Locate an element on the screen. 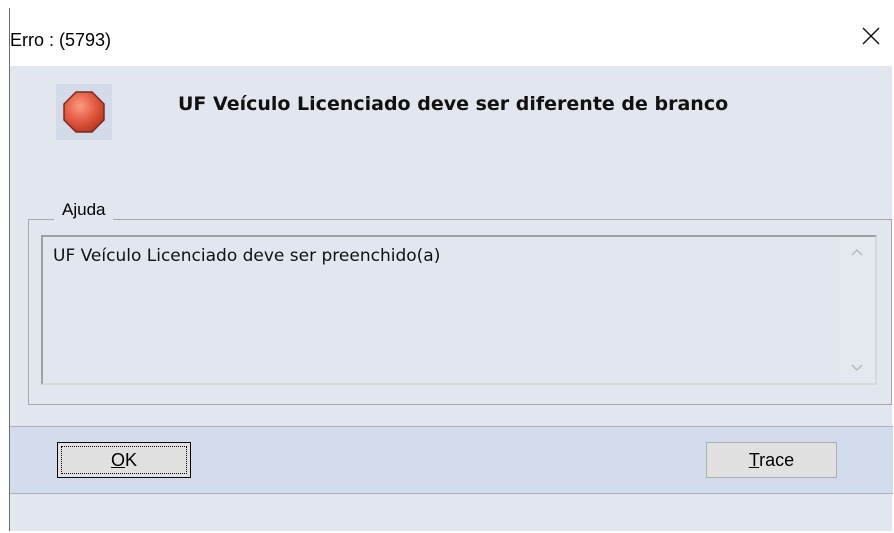 Image resolution: width=894 pixels, height=533 pixels. scroll-up-button is located at coordinates (857, 252).